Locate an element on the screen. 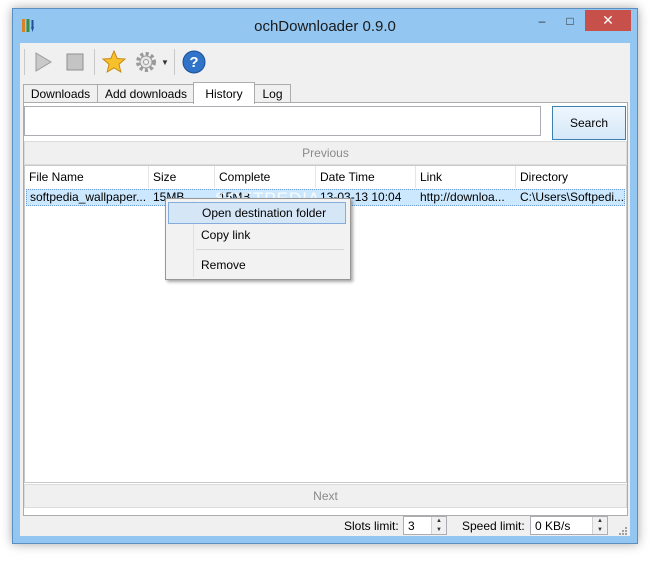 The height and width of the screenshot is (562, 656). menu-separator is located at coordinates (270, 249).